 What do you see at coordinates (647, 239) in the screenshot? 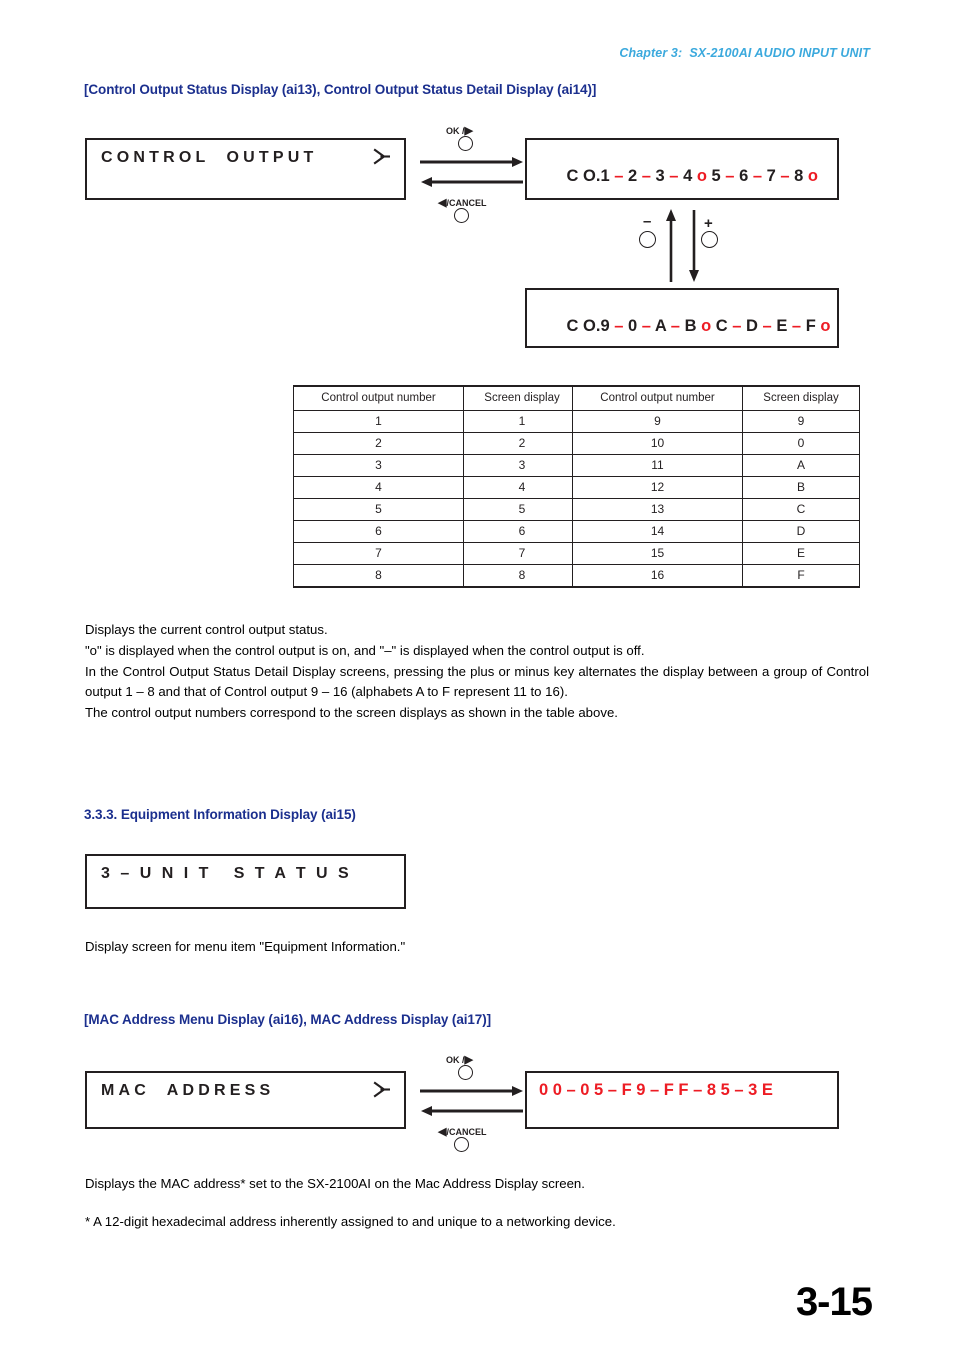
I see `minus-key-icon` at bounding box center [647, 239].